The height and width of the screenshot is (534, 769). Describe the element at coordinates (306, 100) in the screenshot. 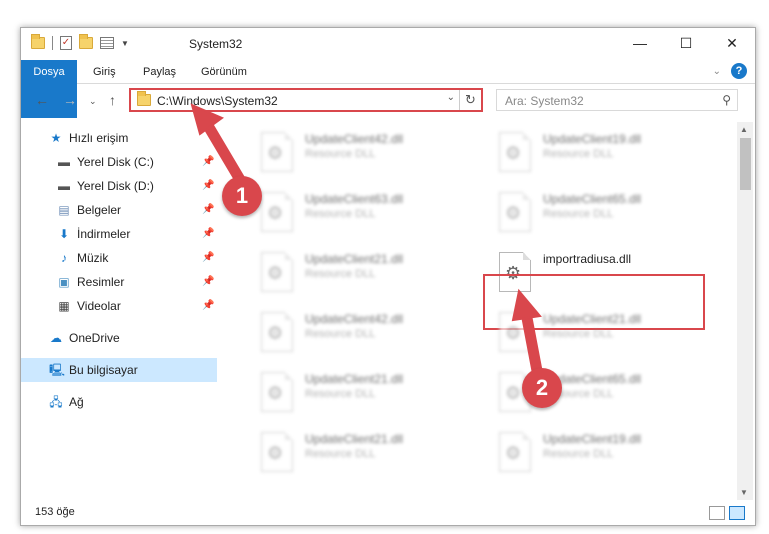

I see `address-bar: C:\Windows\System32 ⌄ ↻` at that location.